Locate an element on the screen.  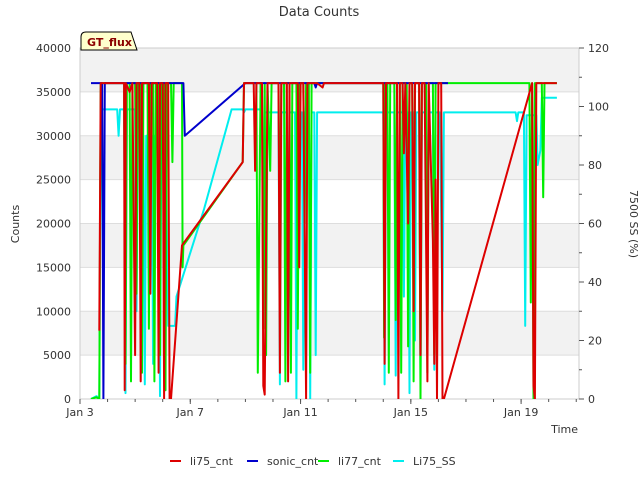
y-tick-label: 15000 is located at coordinates (53, 267).